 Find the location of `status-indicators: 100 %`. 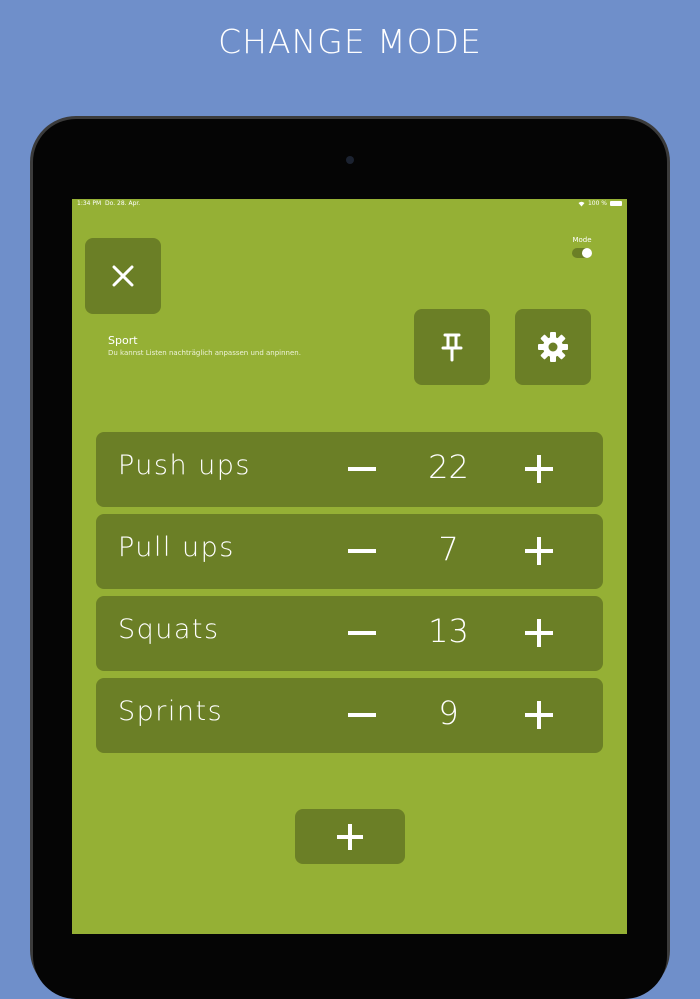

status-indicators: 100 % is located at coordinates (600, 203).